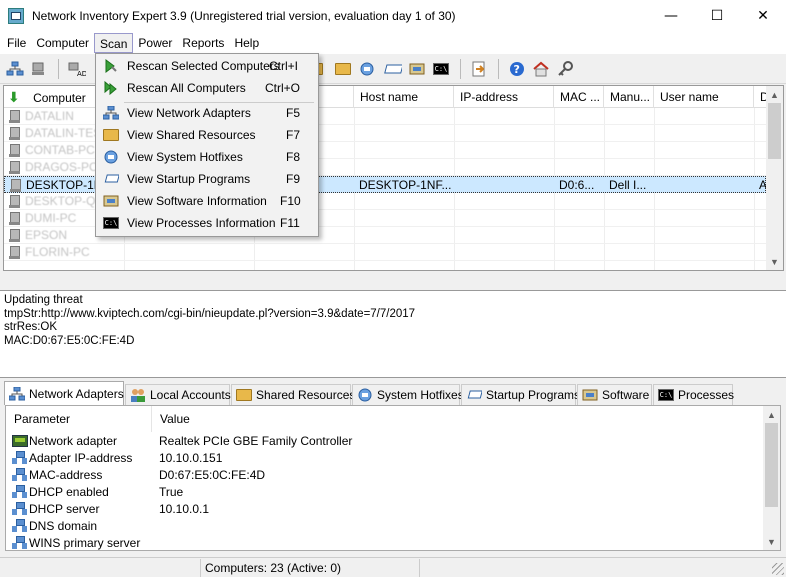 The height and width of the screenshot is (577, 786). I want to click on column-user-name: User name, so click(704, 97).